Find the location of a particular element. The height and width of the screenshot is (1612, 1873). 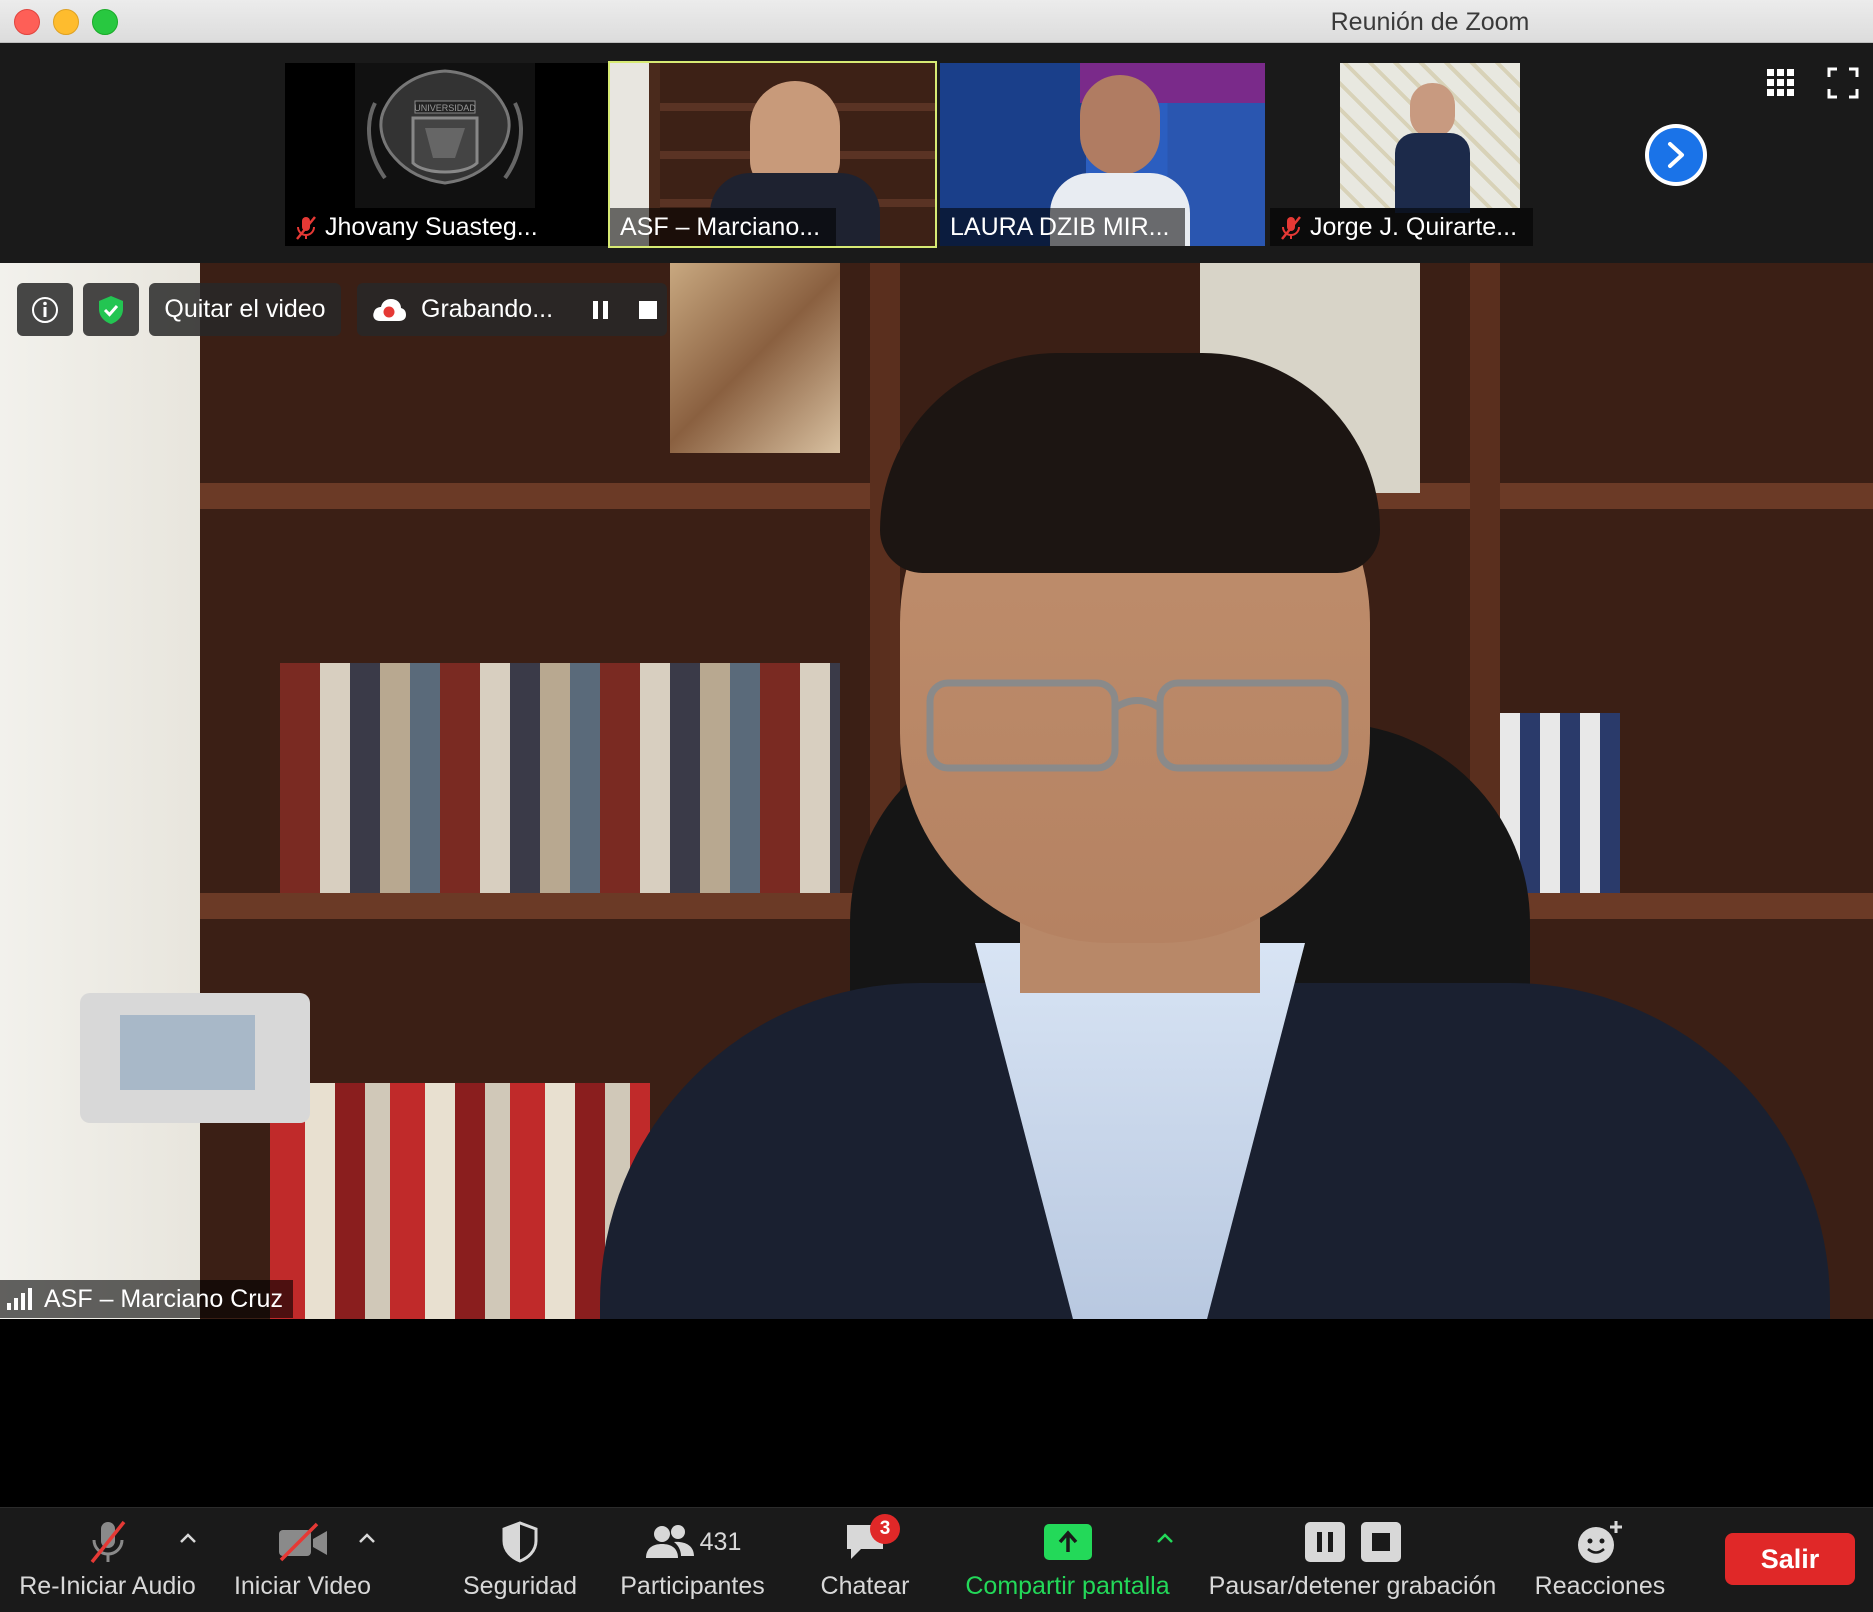

logo-text: UNIVERSIDAD is located at coordinates (445, 108).